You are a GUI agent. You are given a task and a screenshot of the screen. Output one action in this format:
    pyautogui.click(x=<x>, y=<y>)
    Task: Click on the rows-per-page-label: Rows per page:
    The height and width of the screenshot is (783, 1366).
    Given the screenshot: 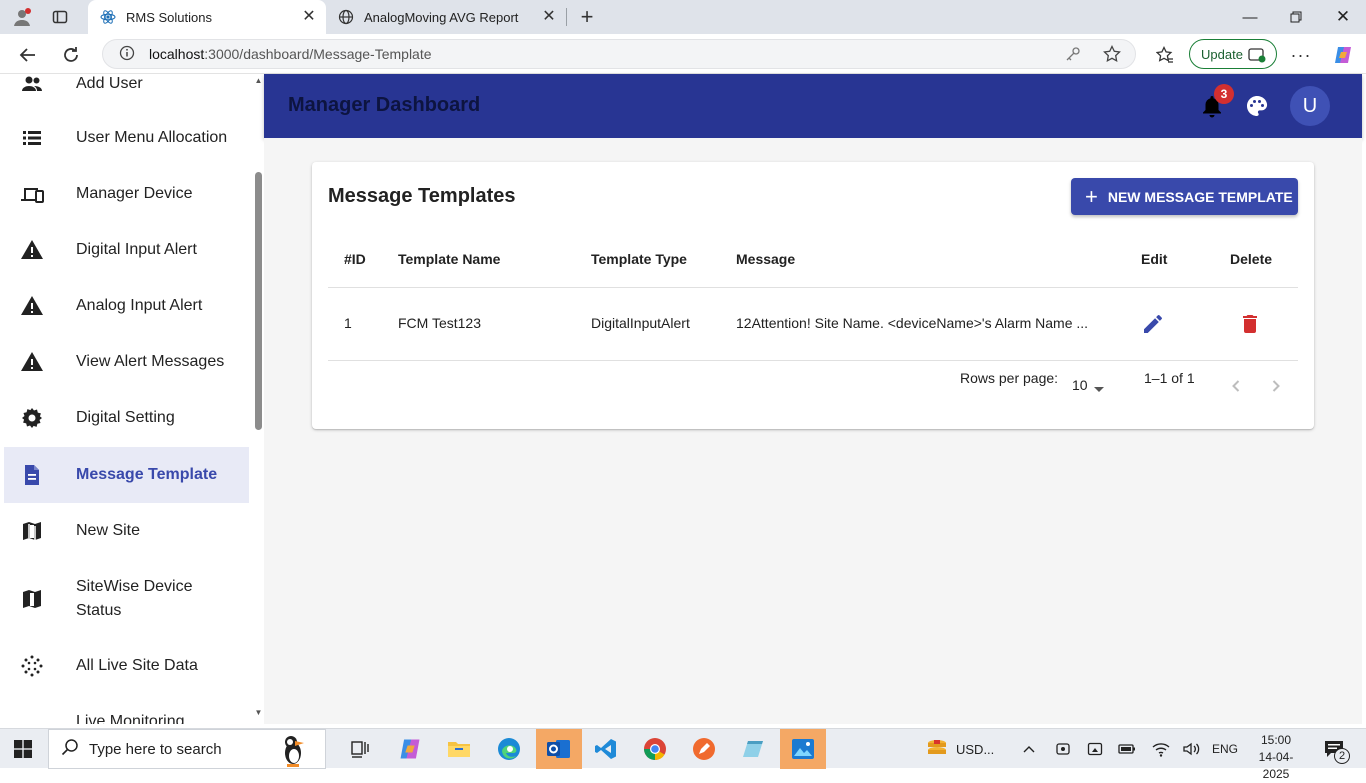 What is the action you would take?
    pyautogui.click(x=1009, y=378)
    